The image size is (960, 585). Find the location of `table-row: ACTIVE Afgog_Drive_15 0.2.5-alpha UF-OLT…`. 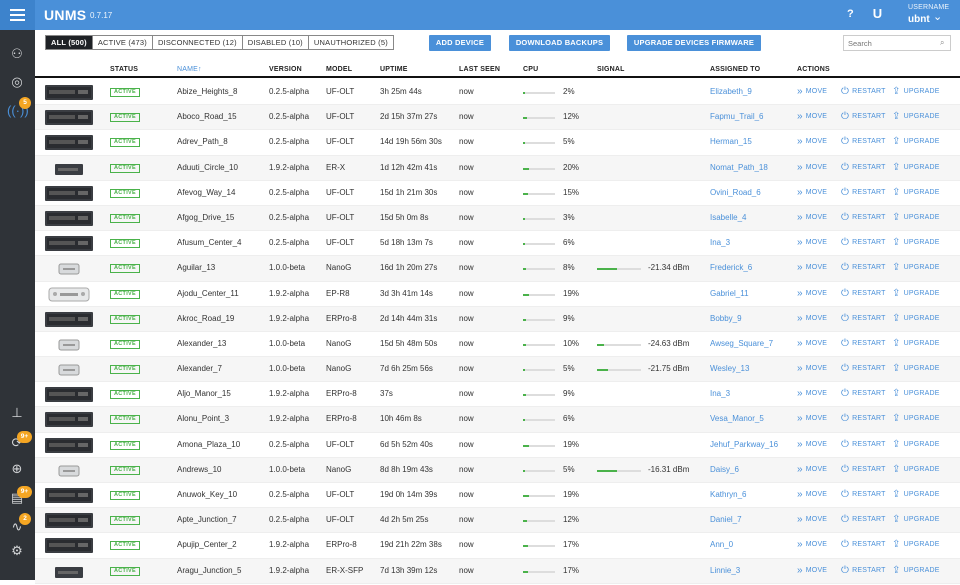

table-row: ACTIVE Afgog_Drive_15 0.2.5-alpha UF-OLT… is located at coordinates (497, 218).